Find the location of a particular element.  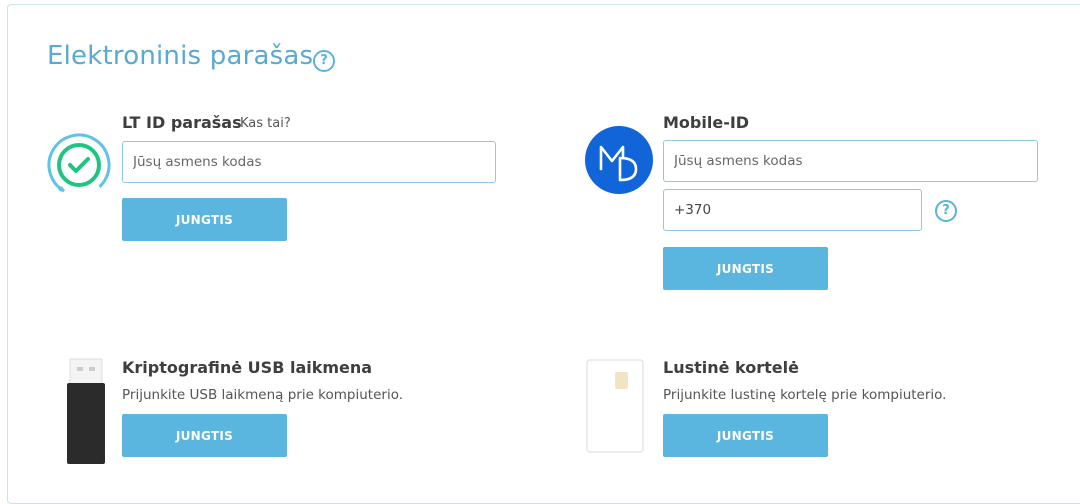

mobile-id-heading: Mobile-ID is located at coordinates (706, 122).